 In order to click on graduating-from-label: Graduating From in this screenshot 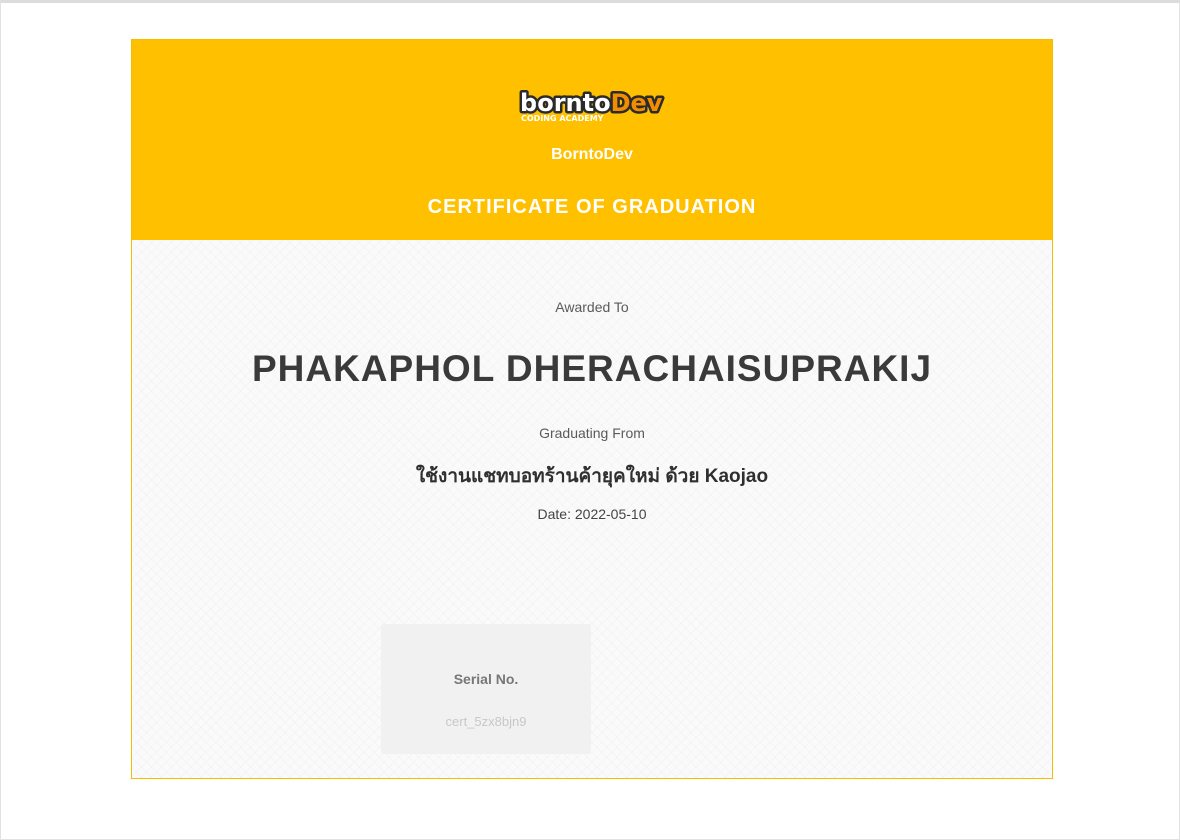, I will do `click(592, 433)`.